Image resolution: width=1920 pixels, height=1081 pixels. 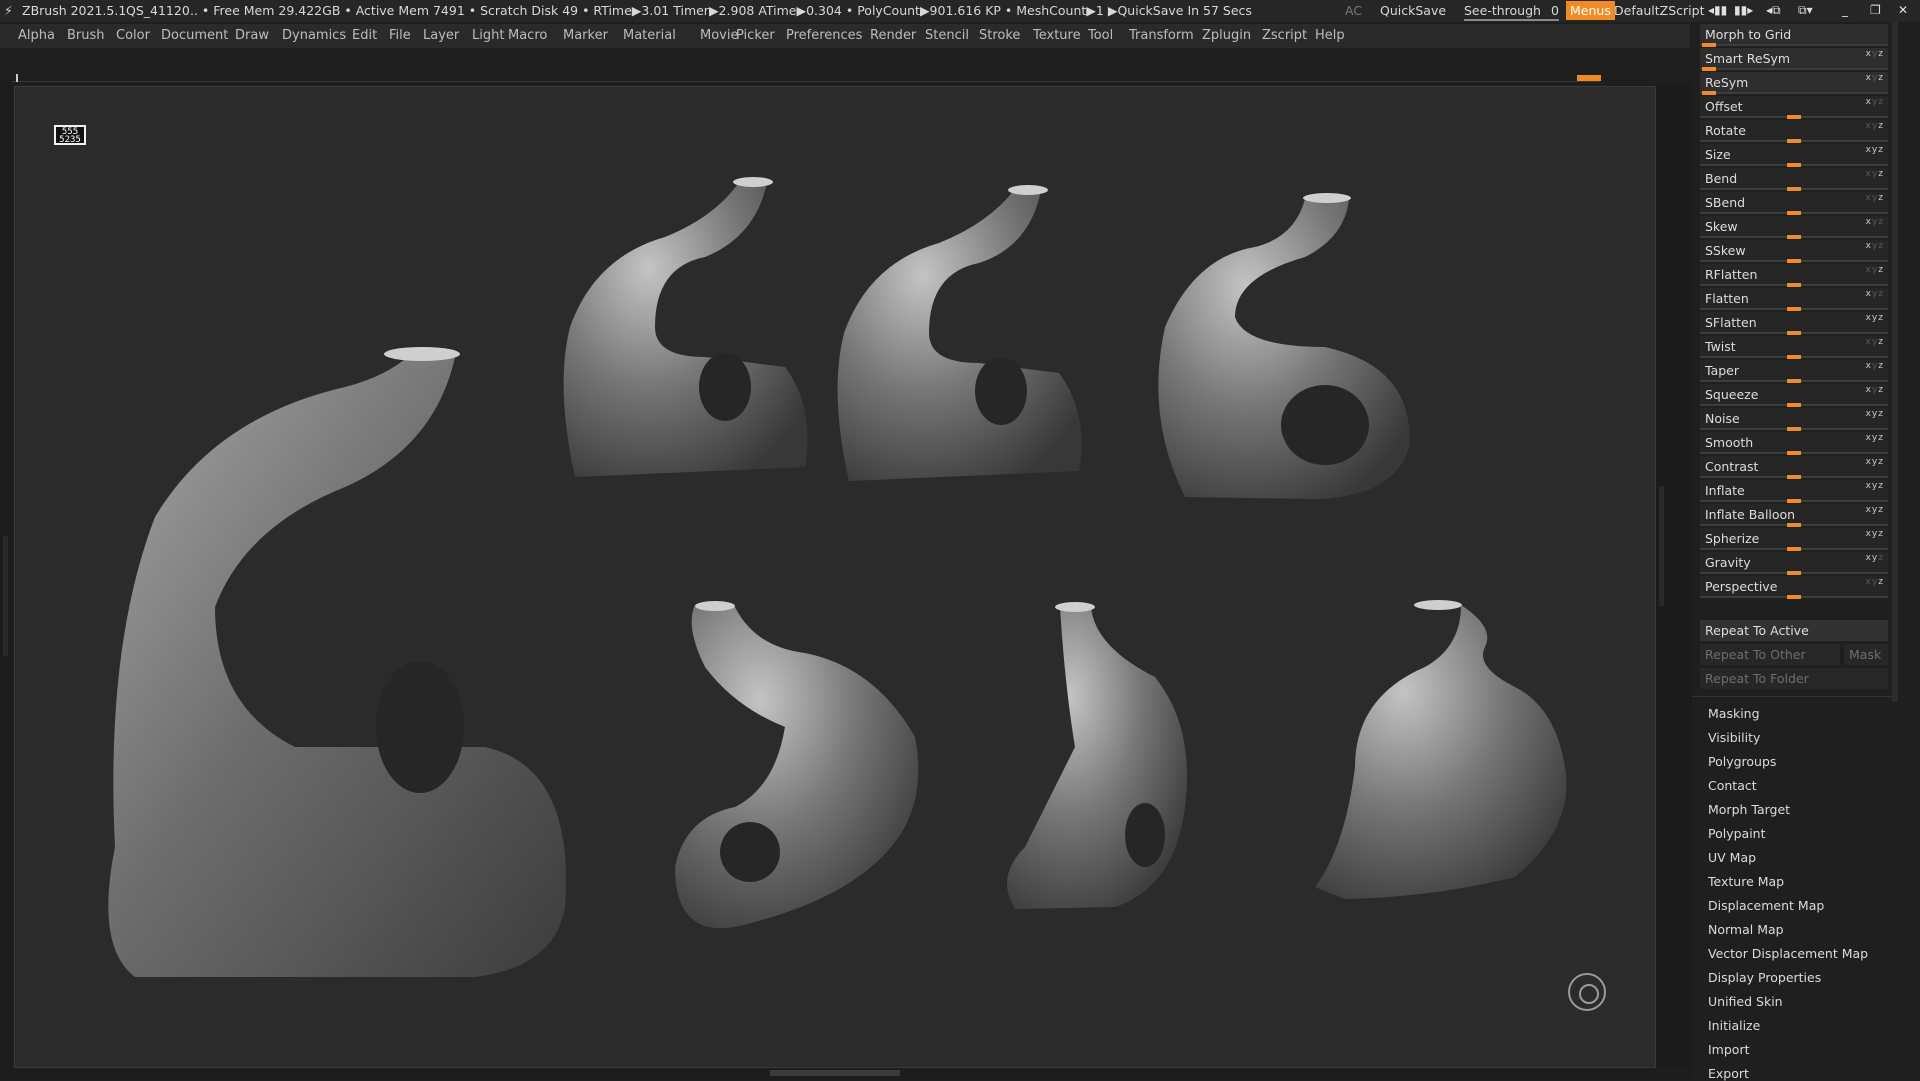 What do you see at coordinates (1794, 131) in the screenshot?
I see `deformer-rotate: Rotate xyz` at bounding box center [1794, 131].